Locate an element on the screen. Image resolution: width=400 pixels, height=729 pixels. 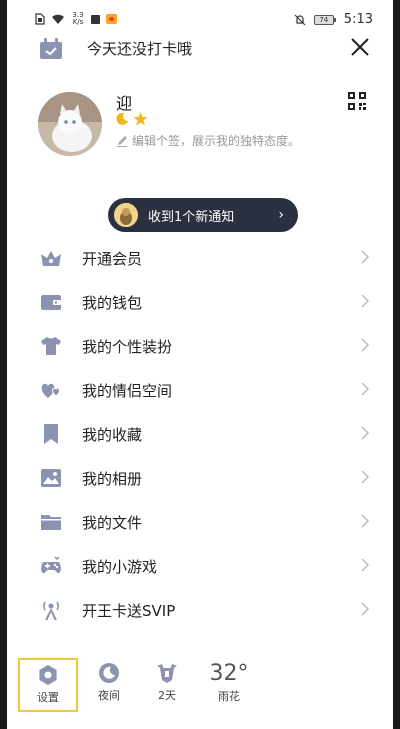
settings-button: 设置 is located at coordinates (48, 685).